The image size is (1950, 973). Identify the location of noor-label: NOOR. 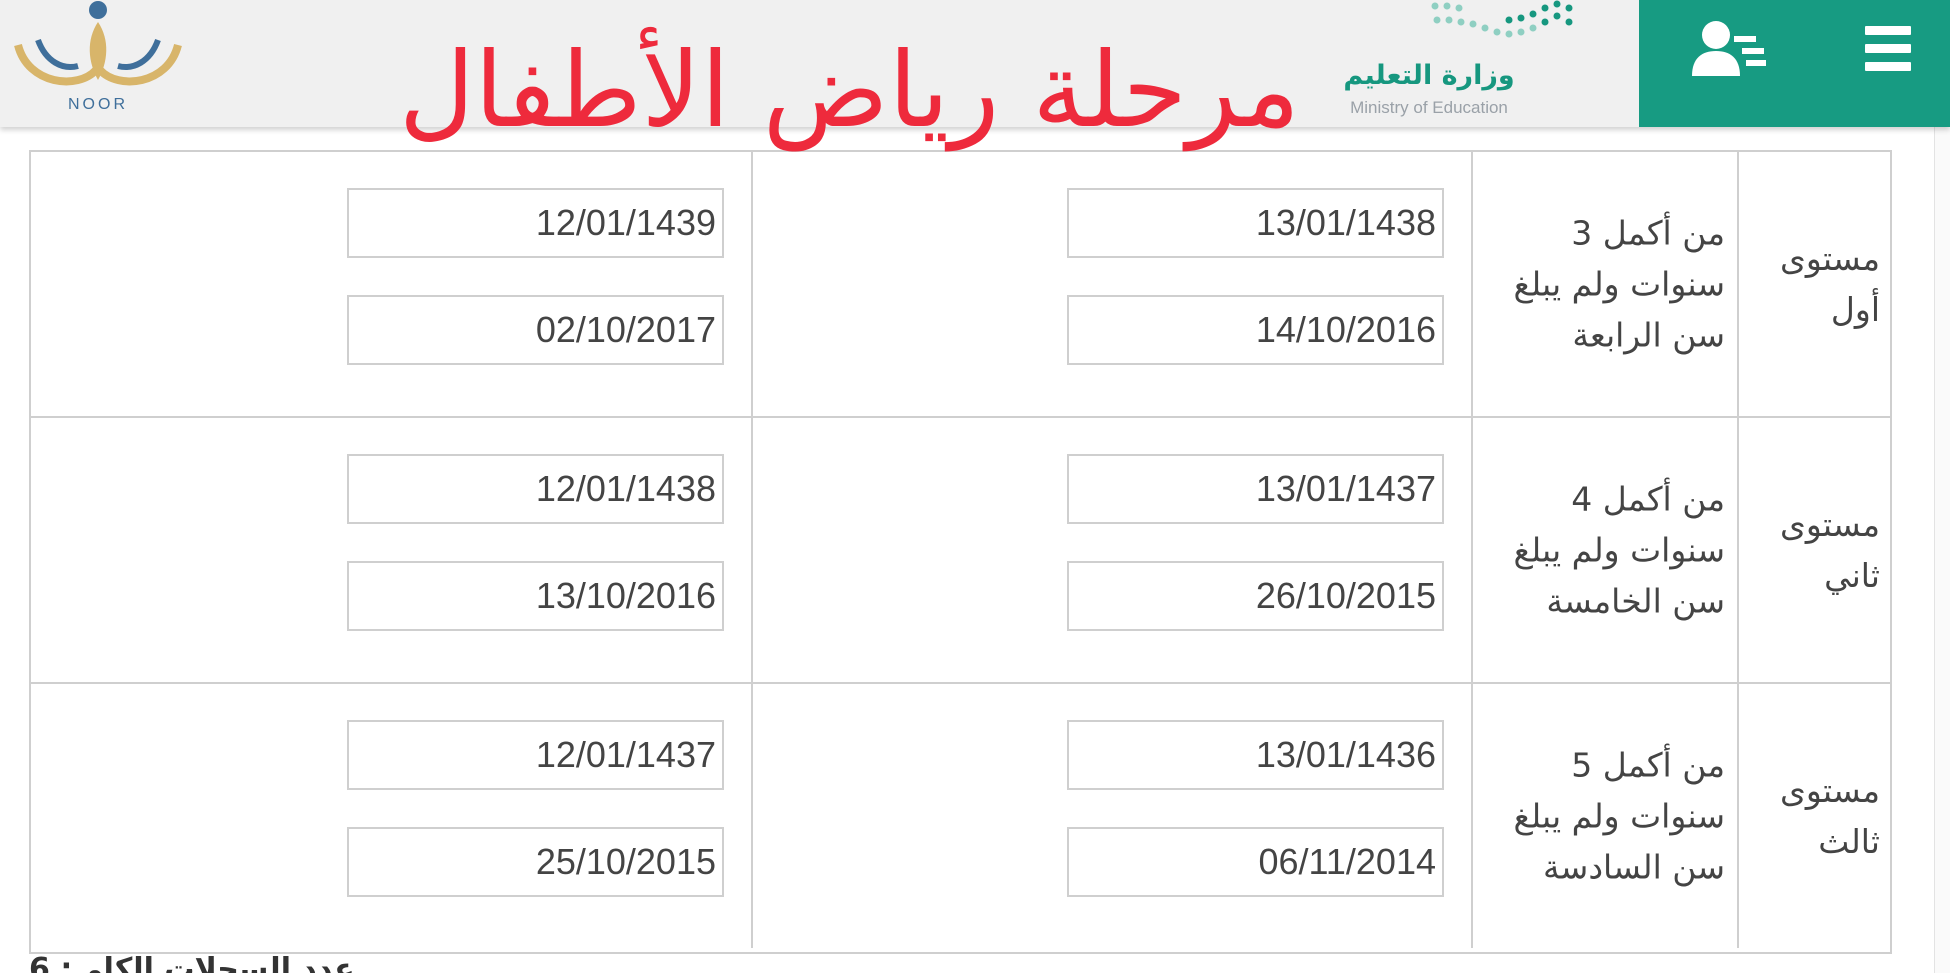
(98, 104).